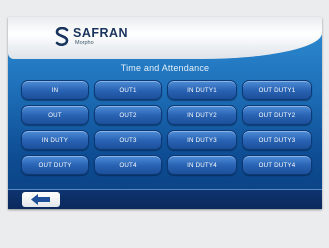 Image resolution: width=329 pixels, height=248 pixels. I want to click on out1-button: OUT1, so click(128, 90).